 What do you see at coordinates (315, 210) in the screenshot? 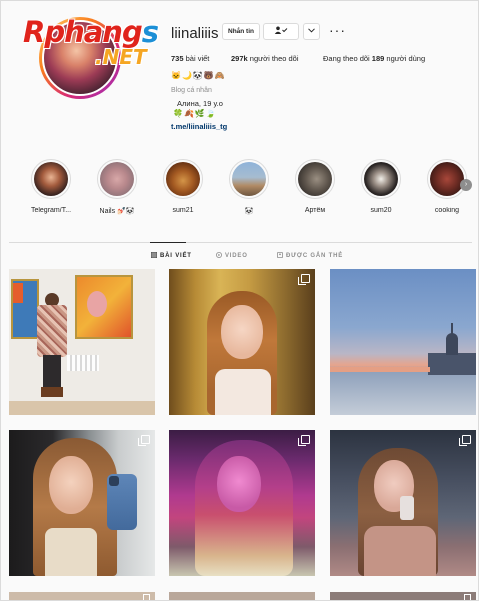
I see `highlight-label: Артём` at bounding box center [315, 210].